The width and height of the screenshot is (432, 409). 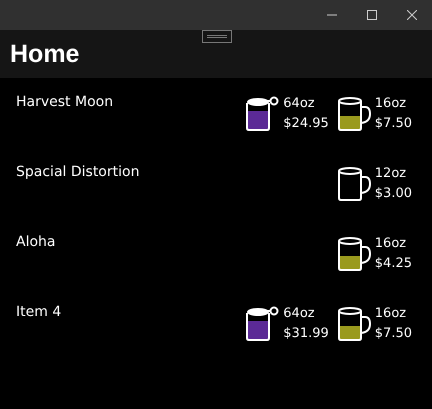 What do you see at coordinates (393, 194) in the screenshot?
I see `price-label: $3.00` at bounding box center [393, 194].